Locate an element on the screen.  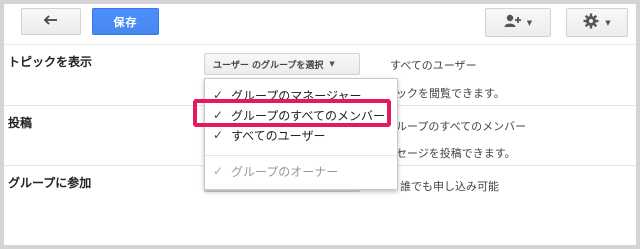
back-button is located at coordinates (51, 21).